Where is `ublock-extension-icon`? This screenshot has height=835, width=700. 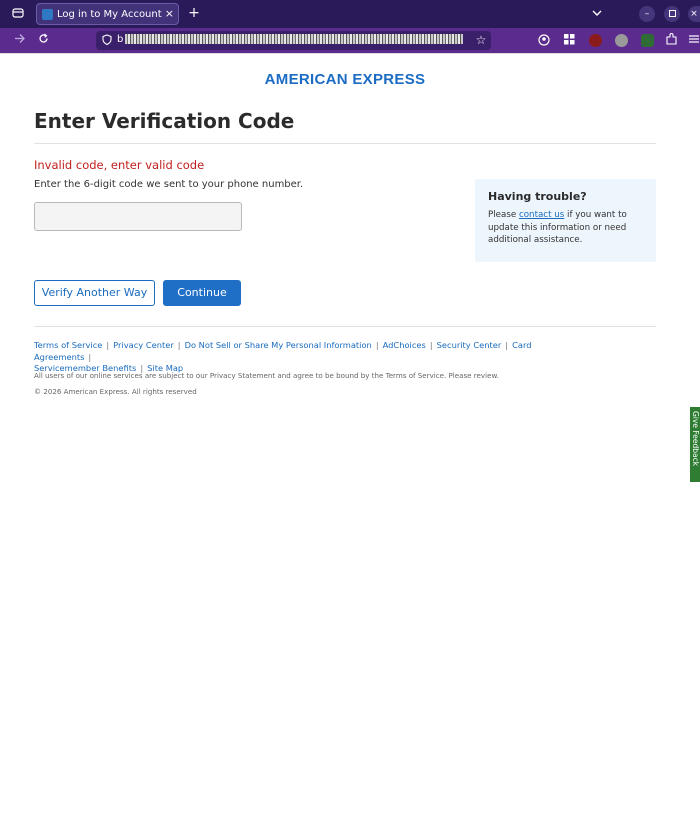 ublock-extension-icon is located at coordinates (595, 40).